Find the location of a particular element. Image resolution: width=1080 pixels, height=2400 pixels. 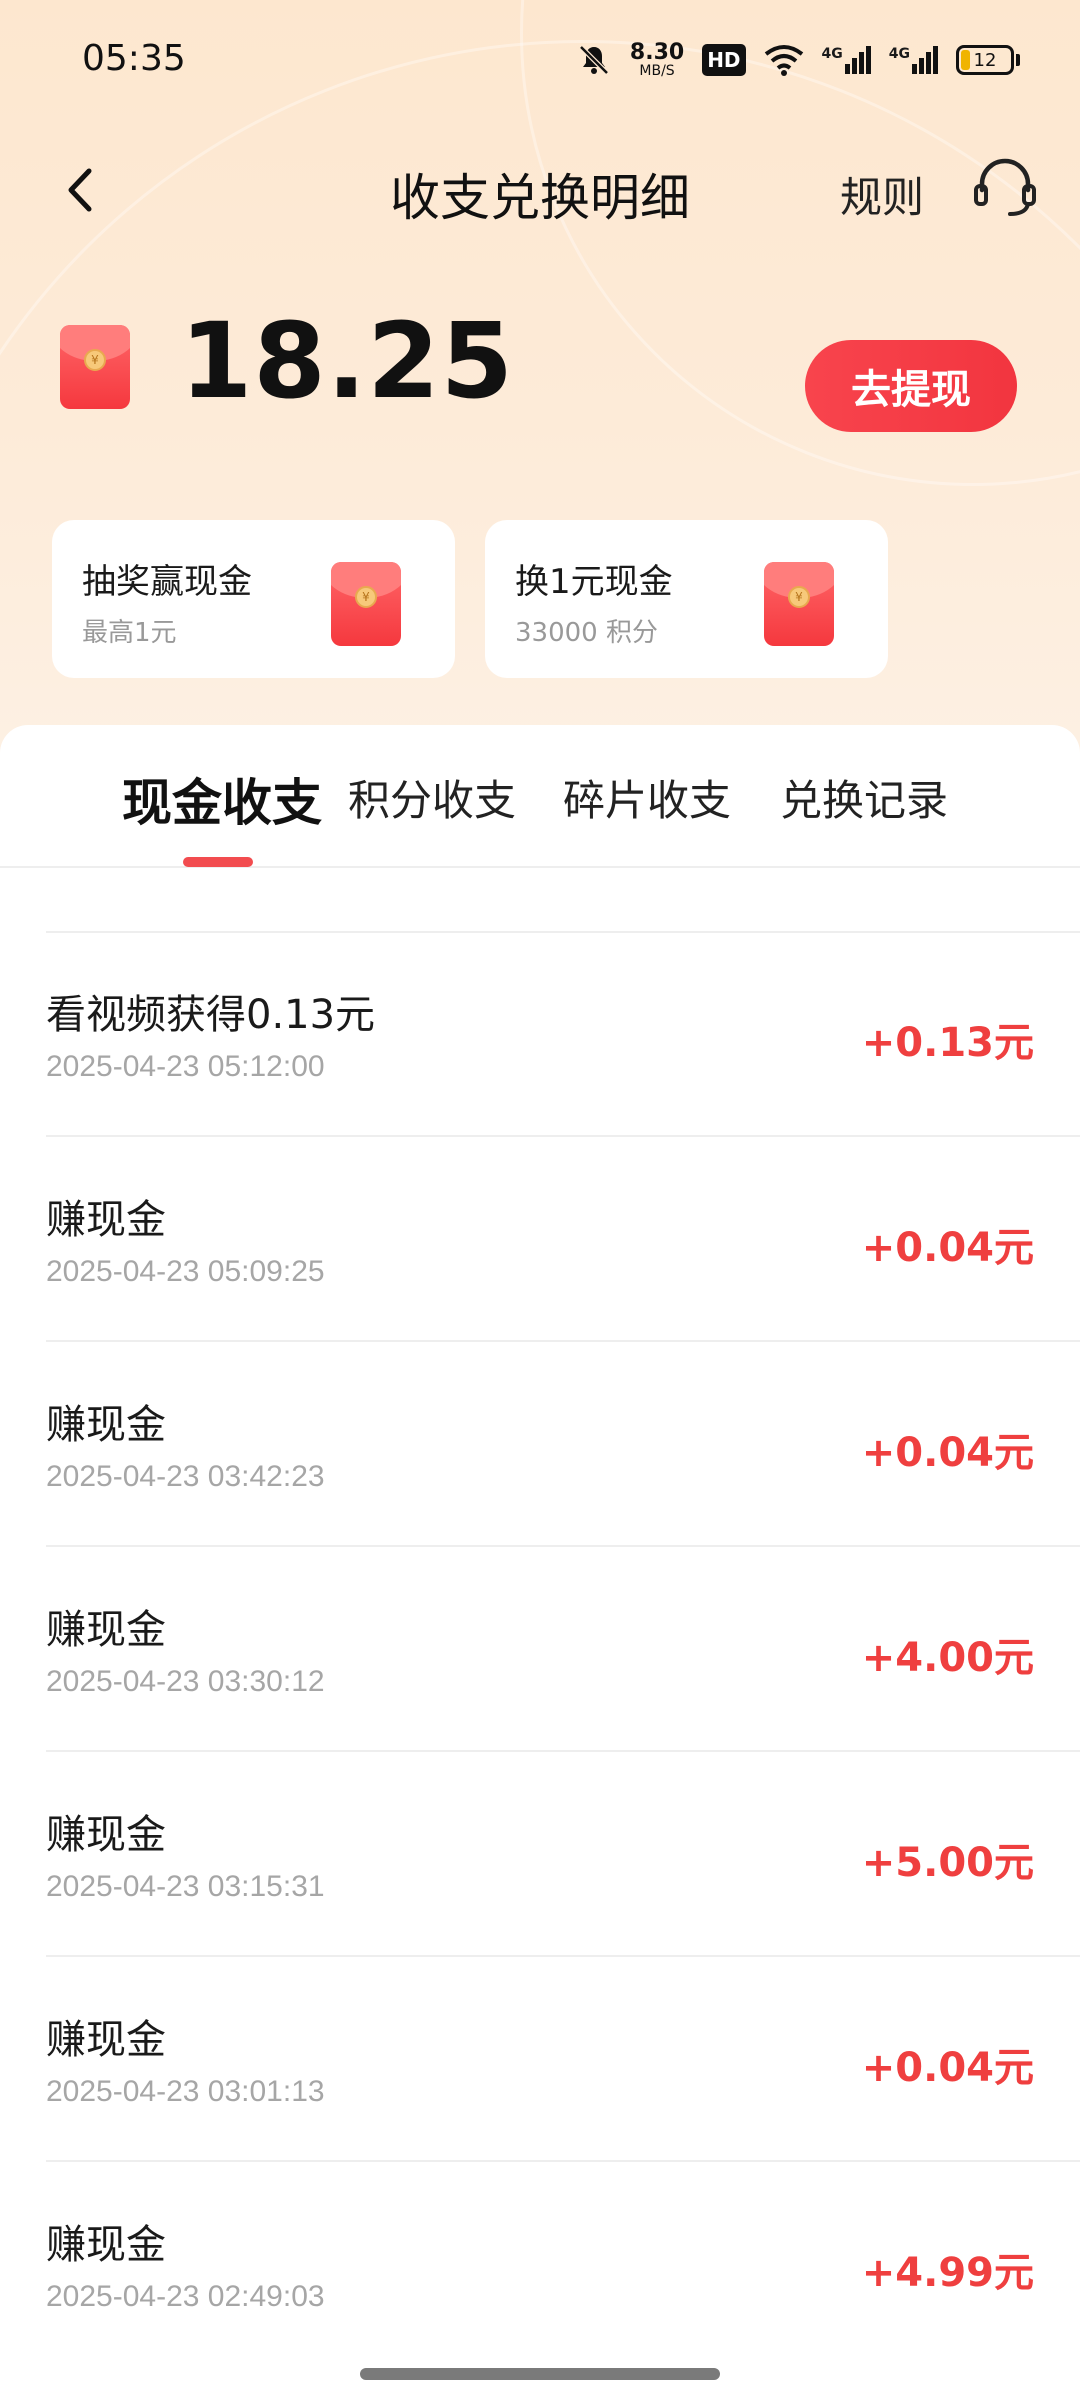

home-indicator is located at coordinates (540, 2374).